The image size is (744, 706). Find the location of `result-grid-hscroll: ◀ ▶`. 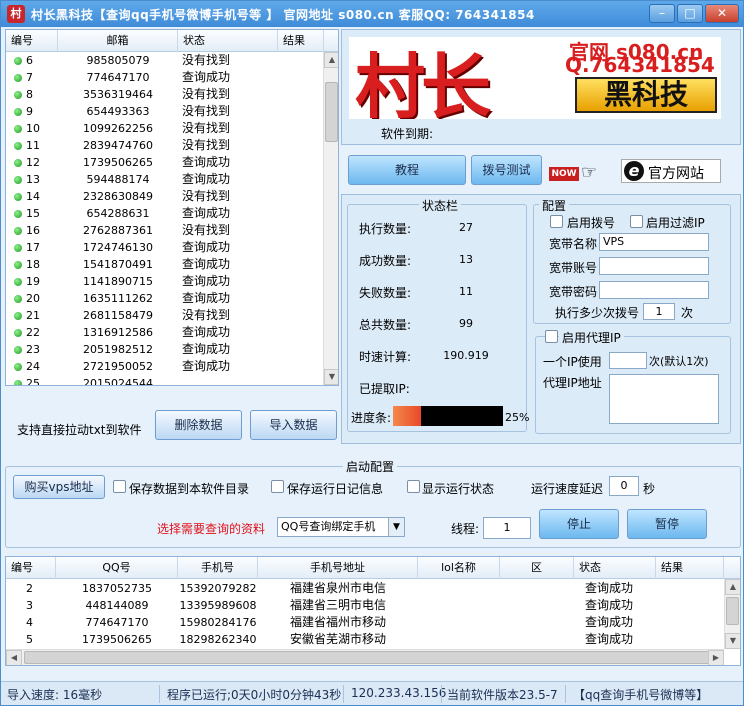

result-grid-hscroll: ◀ ▶ is located at coordinates (365, 657).